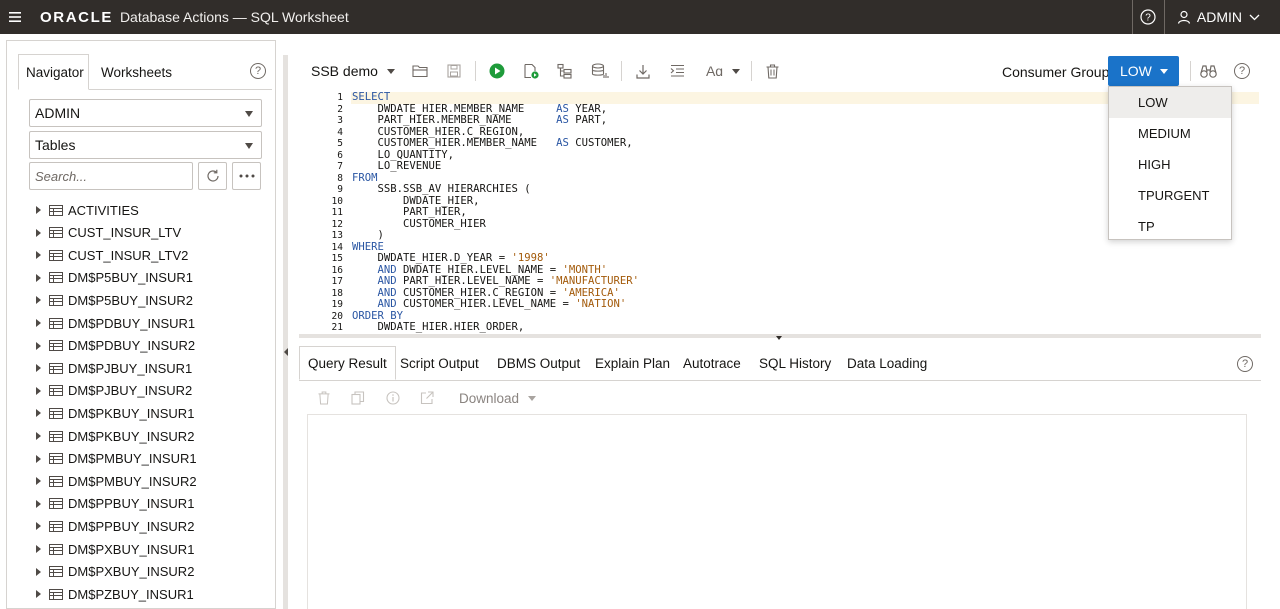  What do you see at coordinates (1170, 195) in the screenshot?
I see `consumer-group-option-tpurgent: TPURGENT` at bounding box center [1170, 195].